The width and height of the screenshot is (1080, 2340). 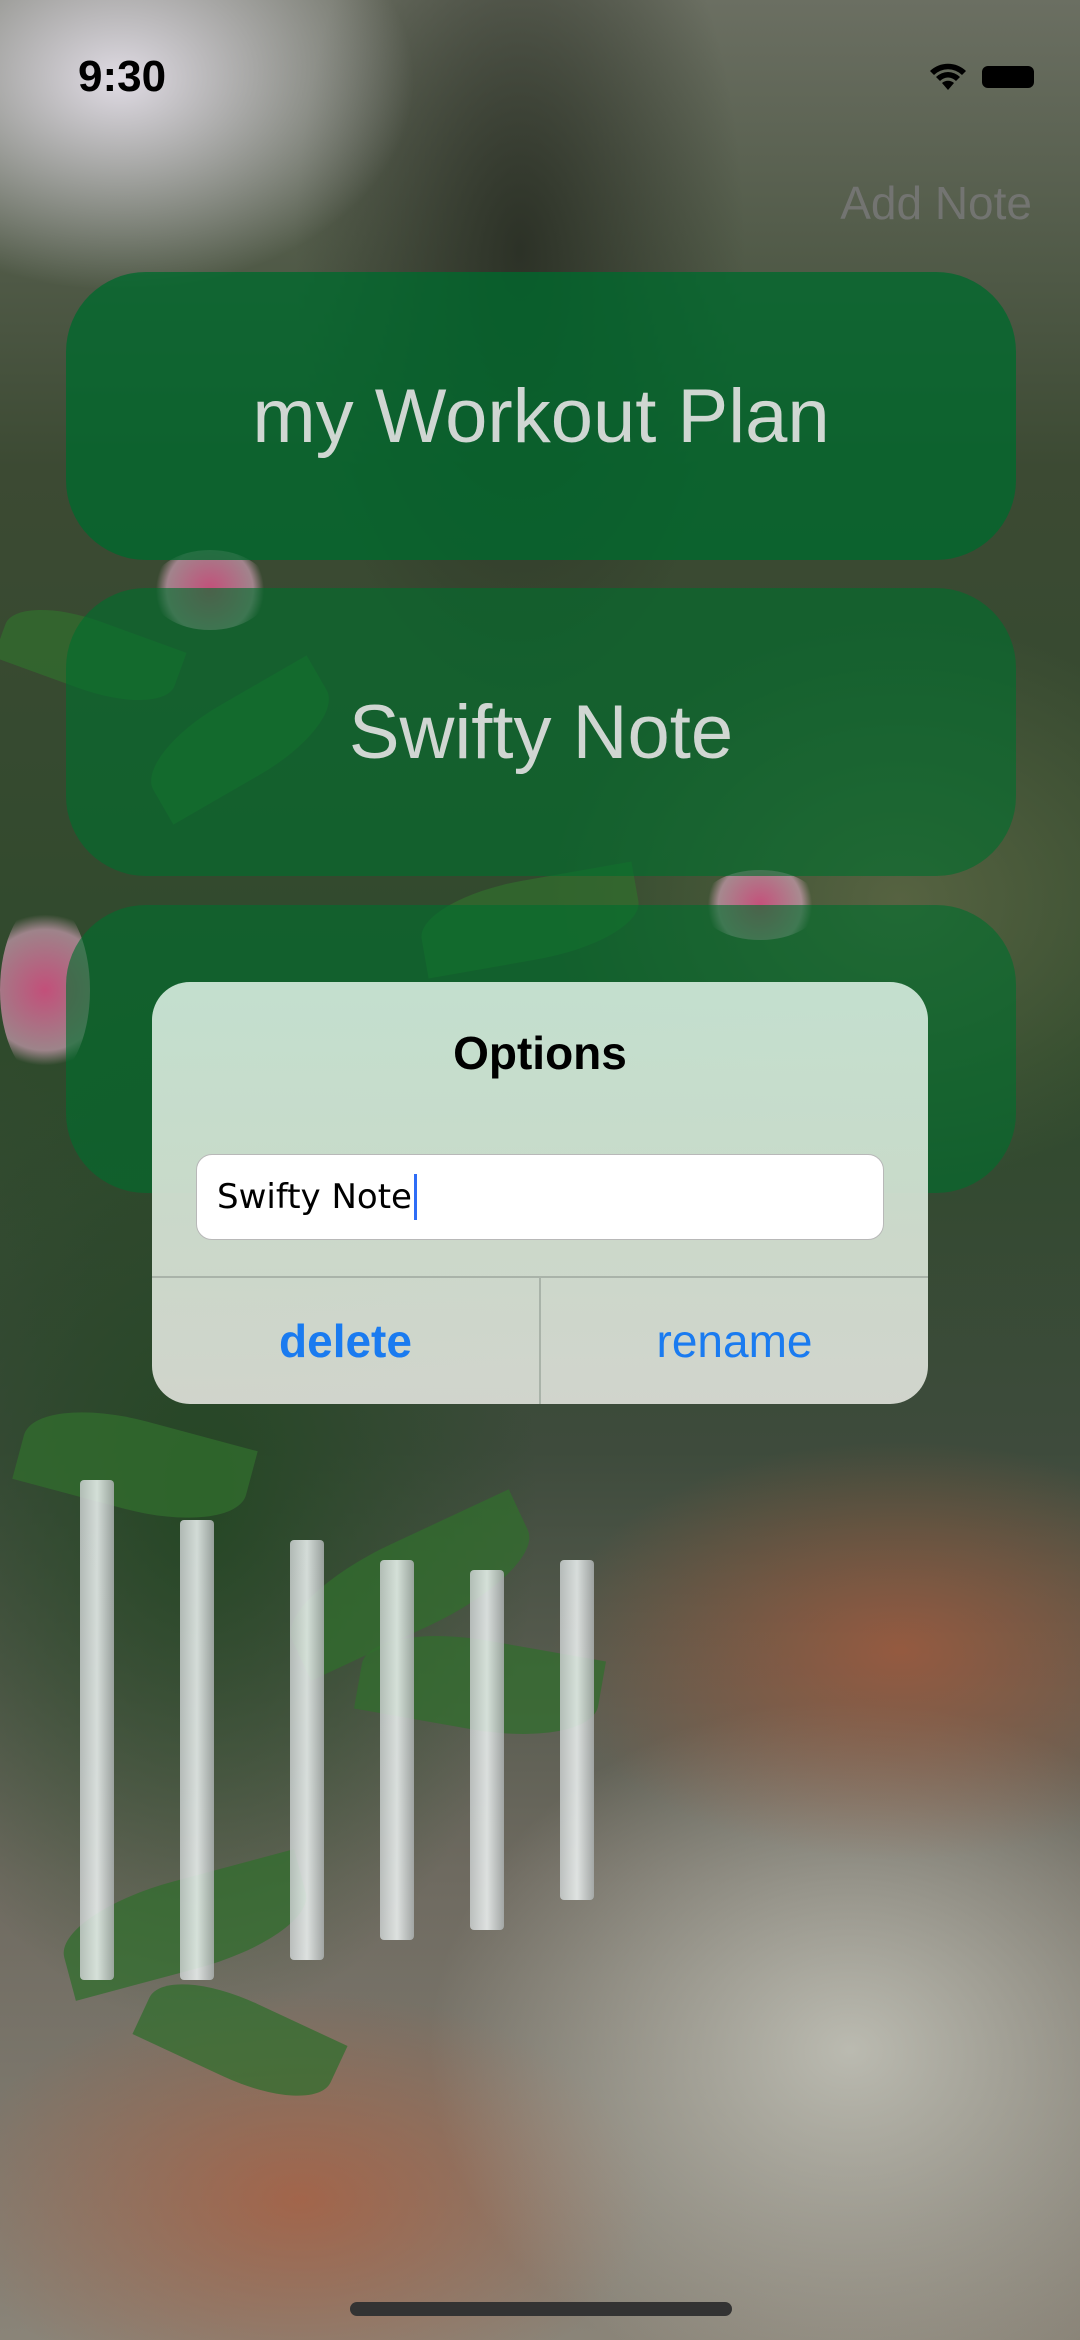 I want to click on options-dialog: Options Swifty Note delete rename, so click(x=540, y=1193).